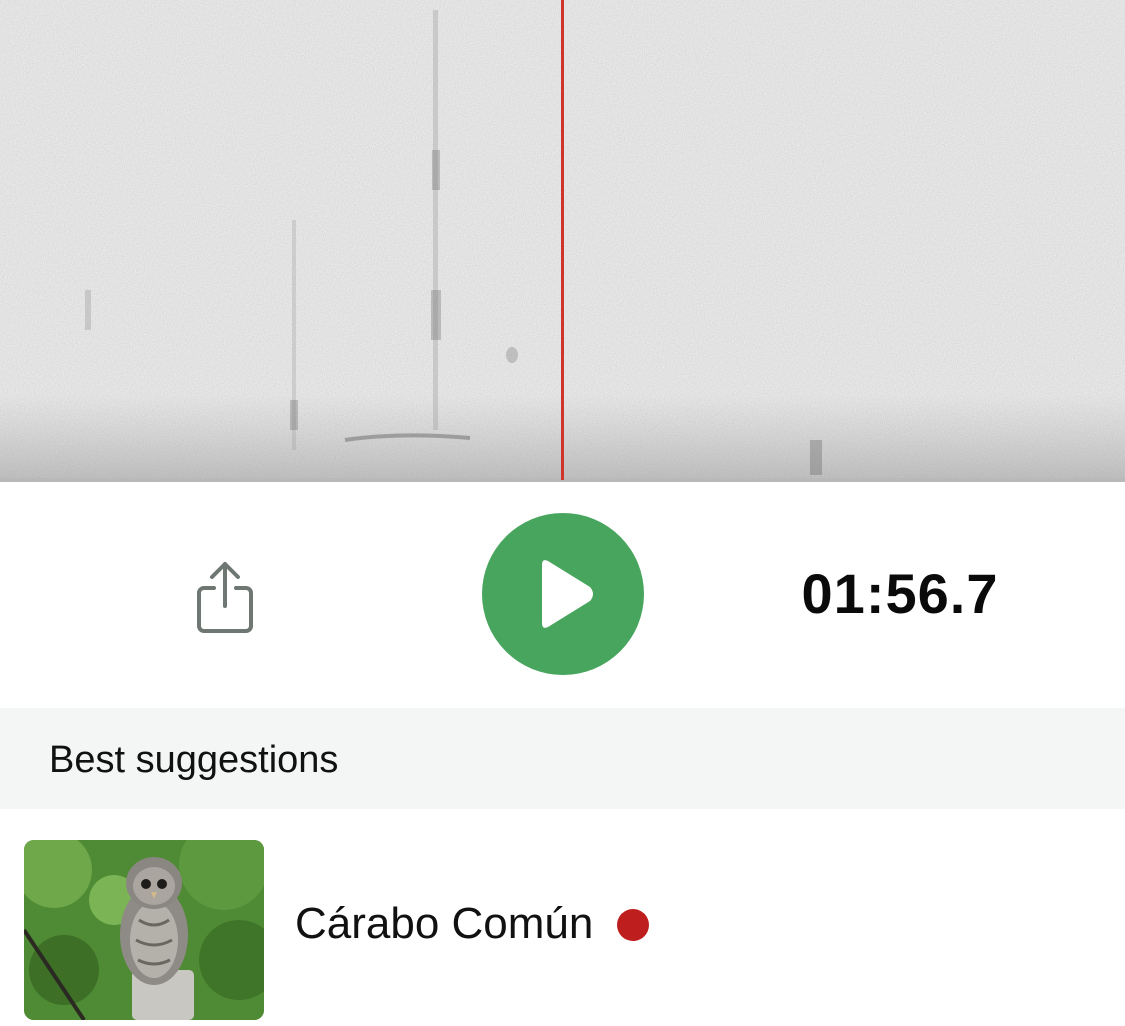  What do you see at coordinates (900, 593) in the screenshot?
I see `playback-time: 01:56.7` at bounding box center [900, 593].